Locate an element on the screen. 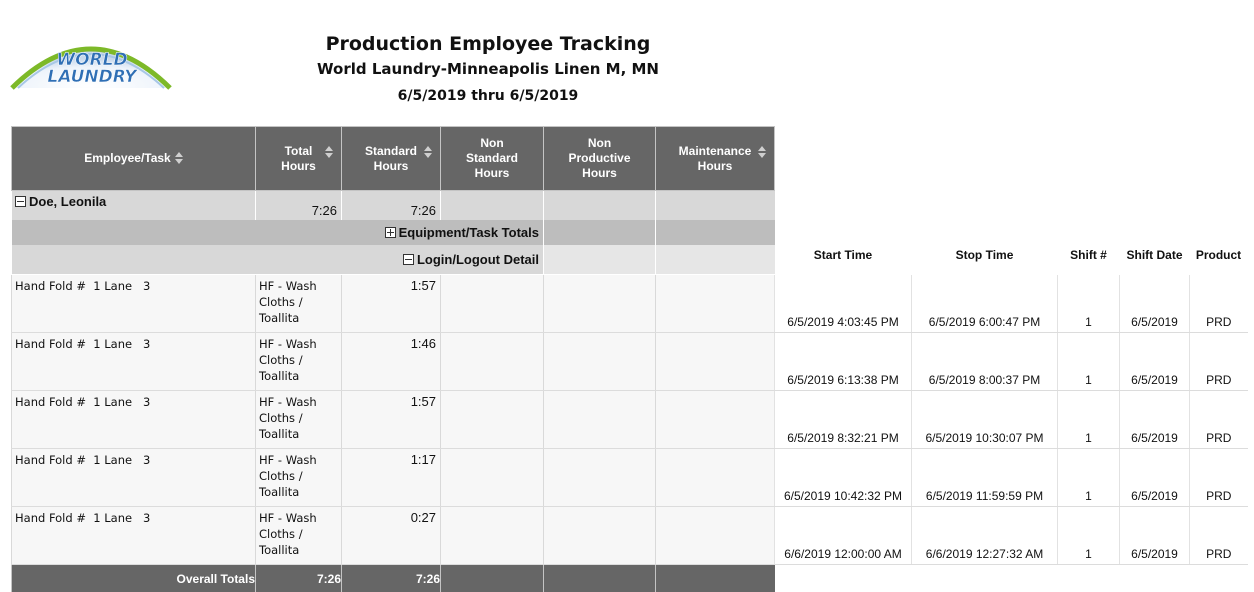  col-stop-time: Stop Time is located at coordinates (985, 260).